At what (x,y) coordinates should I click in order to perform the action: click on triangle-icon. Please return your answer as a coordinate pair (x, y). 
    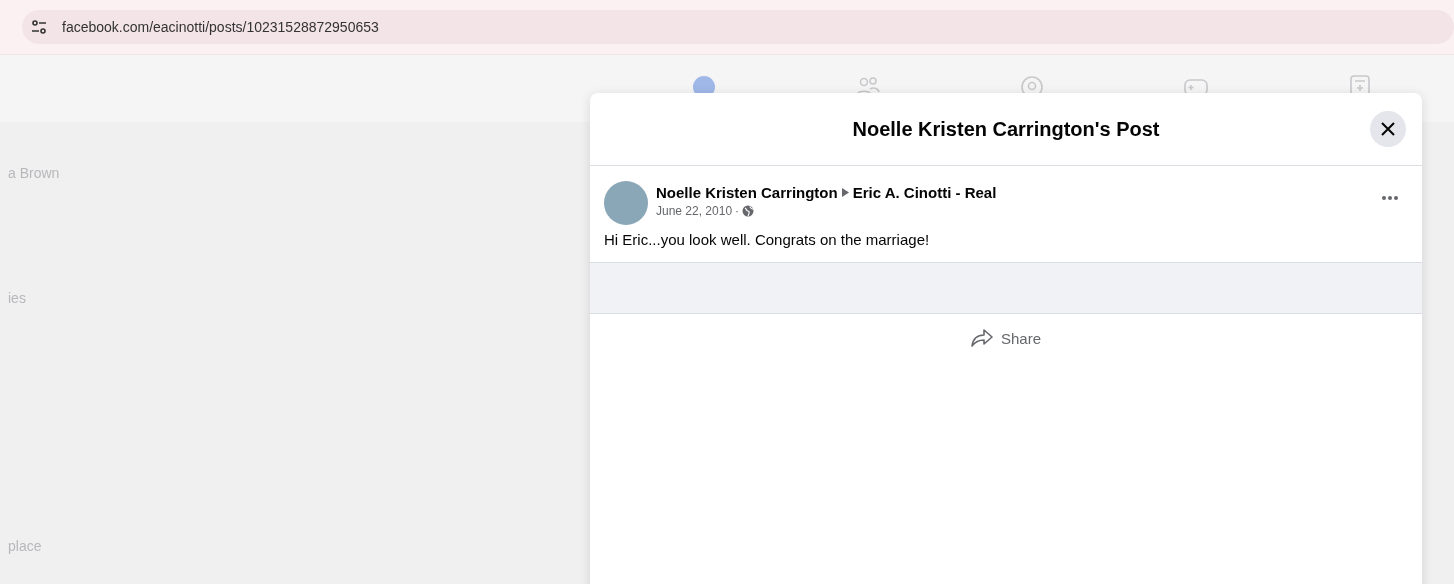
    Looking at the image, I should click on (845, 192).